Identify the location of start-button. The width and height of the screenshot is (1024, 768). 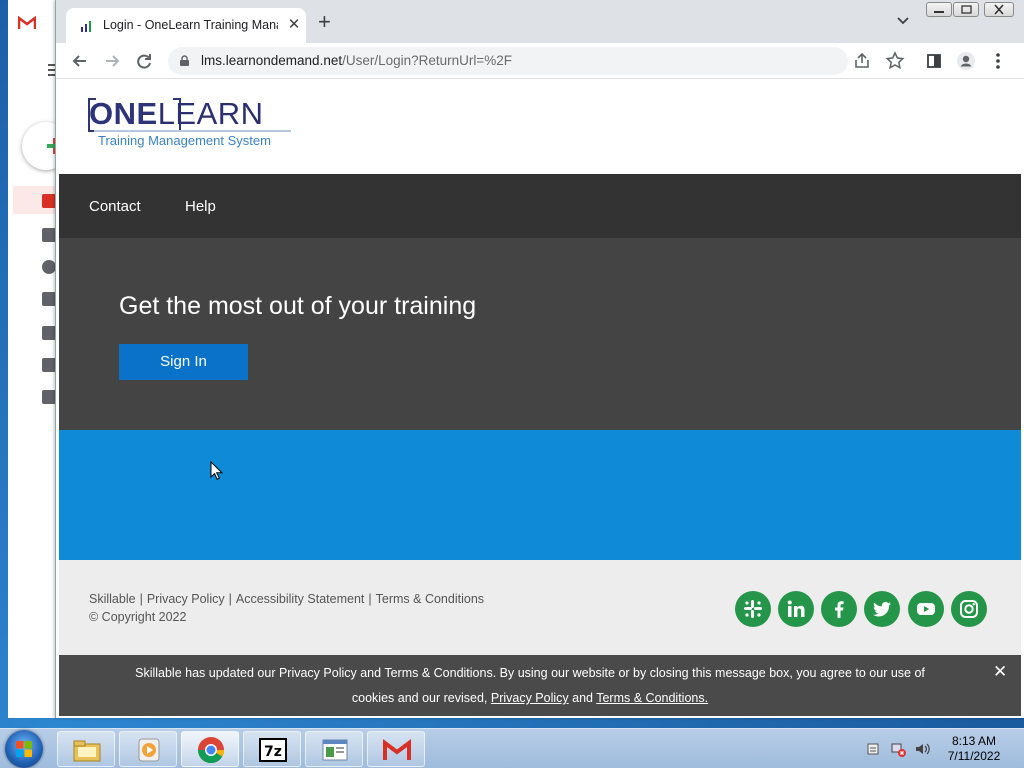
(24, 749).